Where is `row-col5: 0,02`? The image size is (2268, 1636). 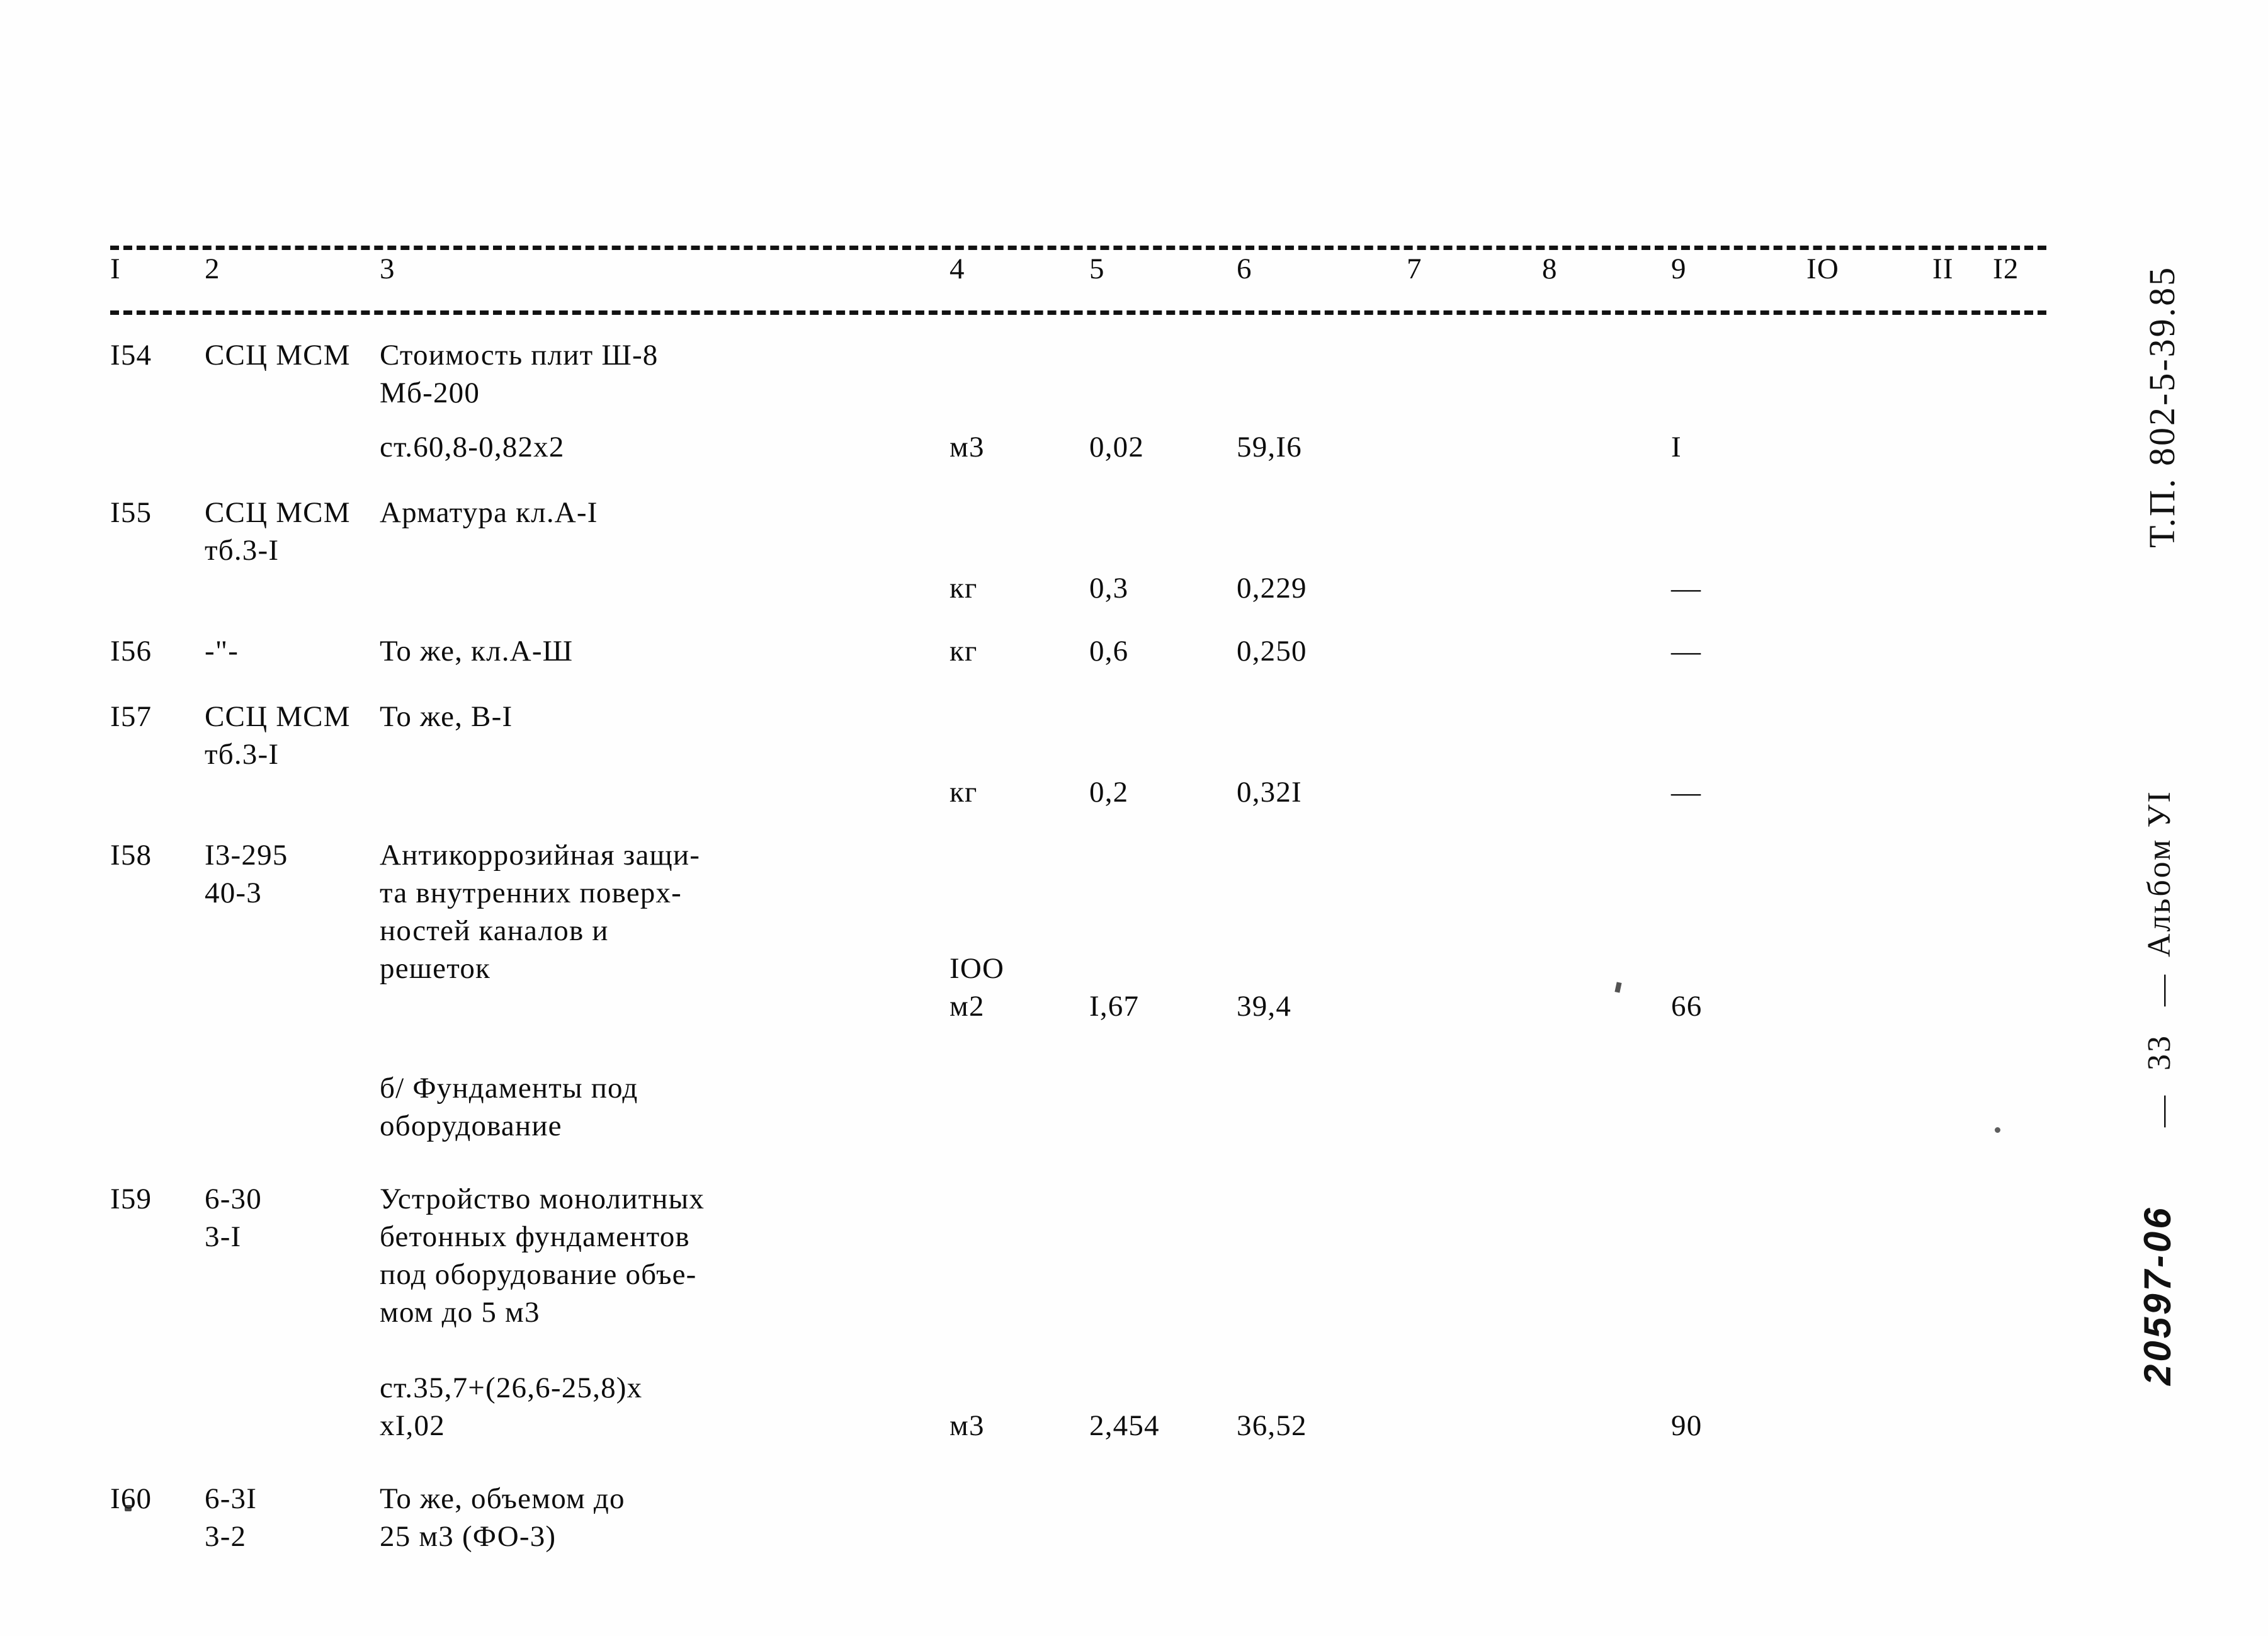
row-col5: 0,02 is located at coordinates (1117, 447).